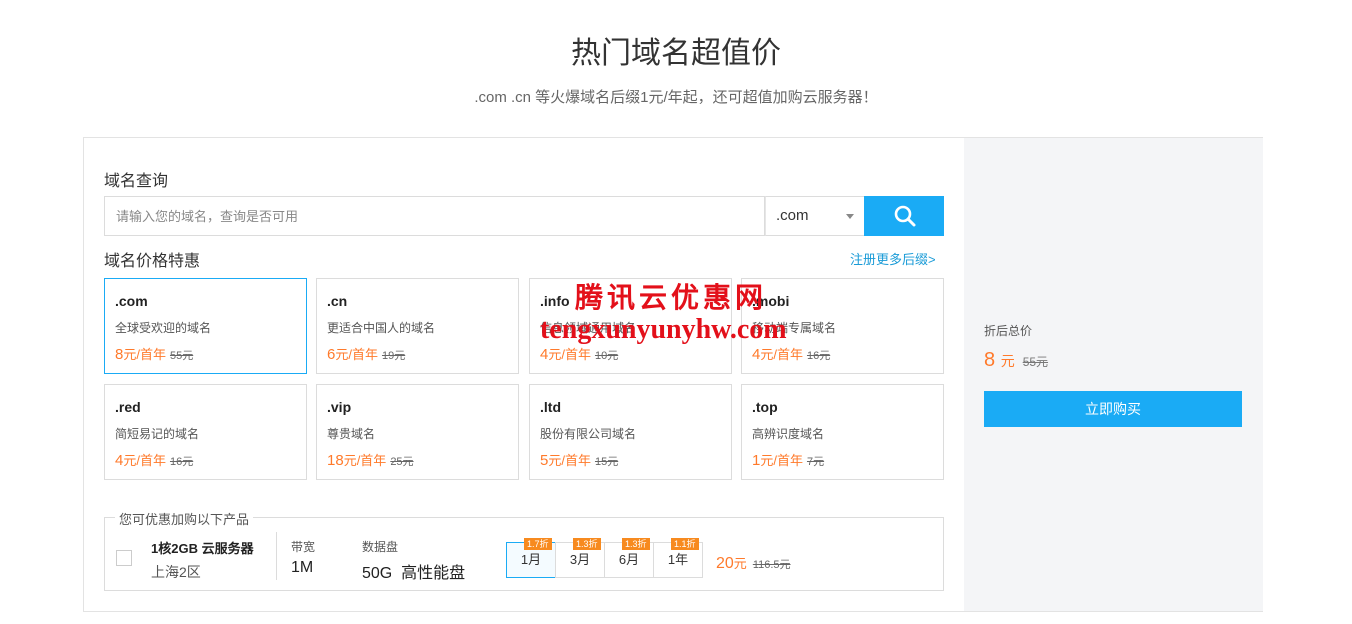  Describe the element at coordinates (606, 462) in the screenshot. I see `domain-old-price: 15元` at that location.